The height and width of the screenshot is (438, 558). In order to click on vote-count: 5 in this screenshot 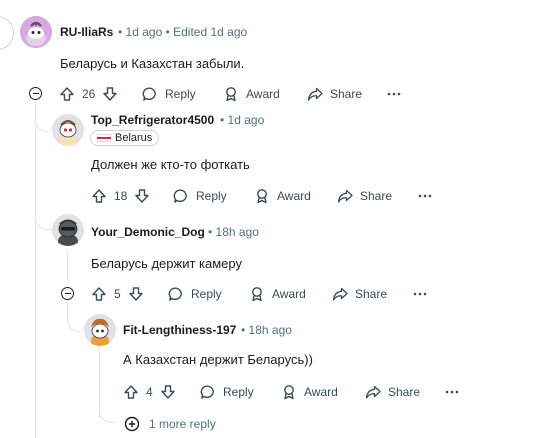, I will do `click(117, 294)`.